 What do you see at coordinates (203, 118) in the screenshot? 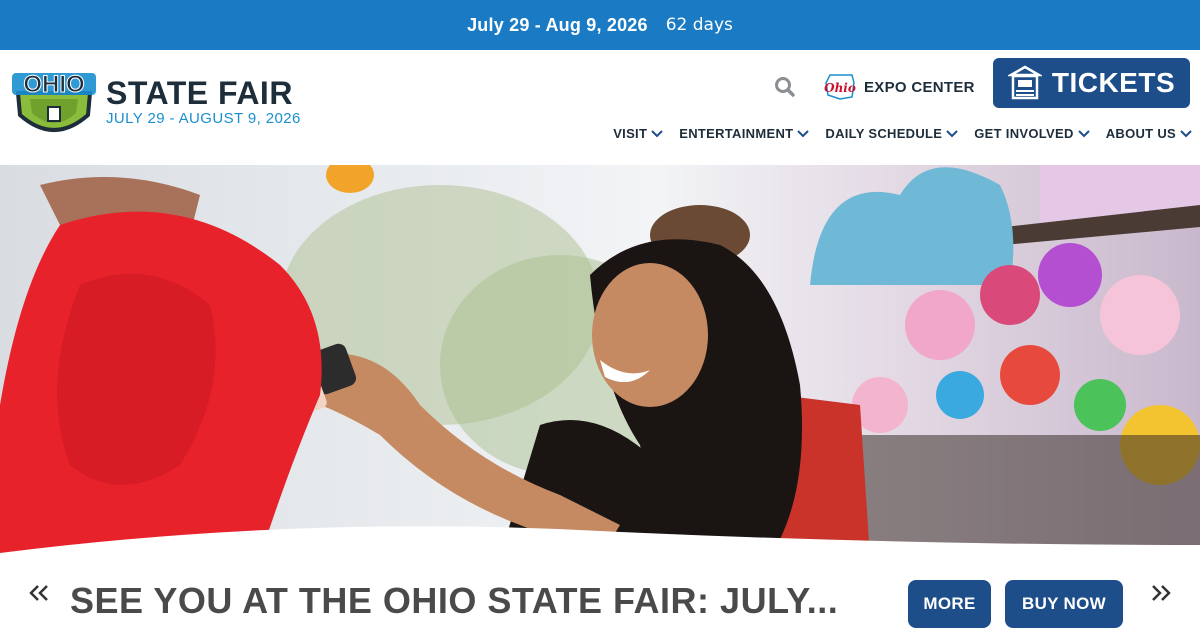
I see `logo-dates: JULY 29 - AUGUST 9, 2026` at bounding box center [203, 118].